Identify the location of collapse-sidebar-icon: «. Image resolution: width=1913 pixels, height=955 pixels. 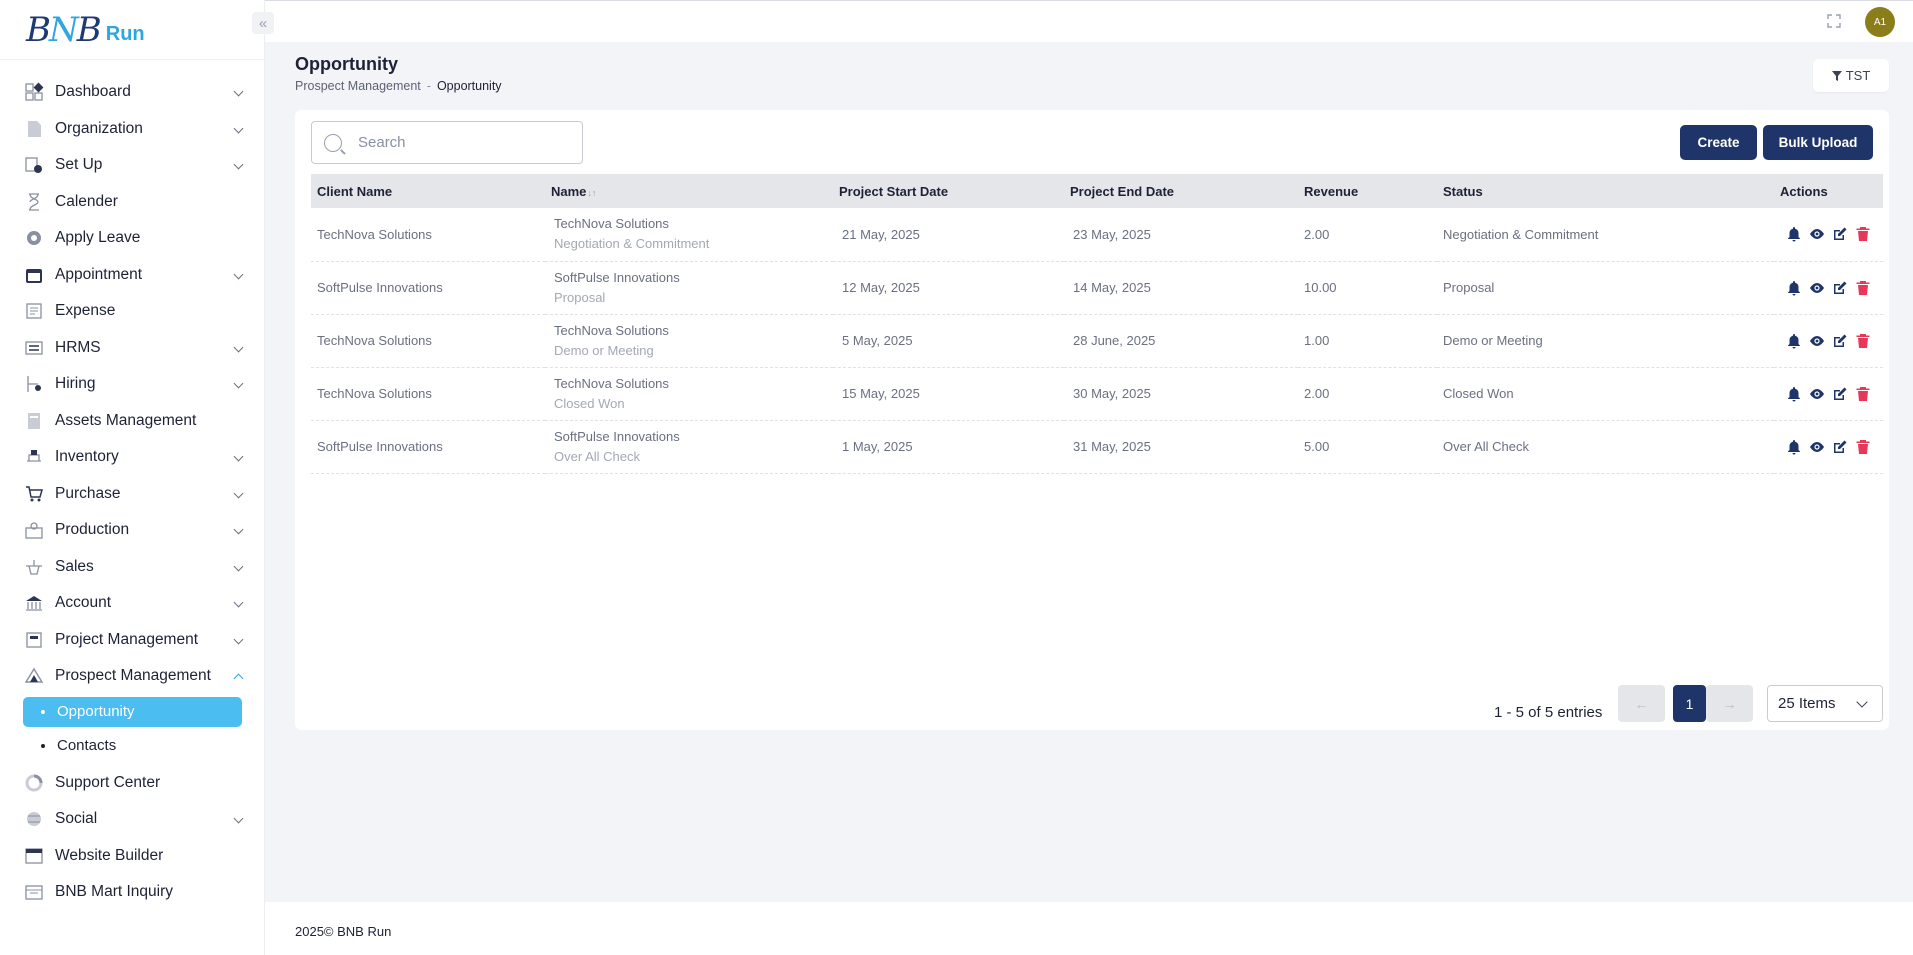
(263, 23).